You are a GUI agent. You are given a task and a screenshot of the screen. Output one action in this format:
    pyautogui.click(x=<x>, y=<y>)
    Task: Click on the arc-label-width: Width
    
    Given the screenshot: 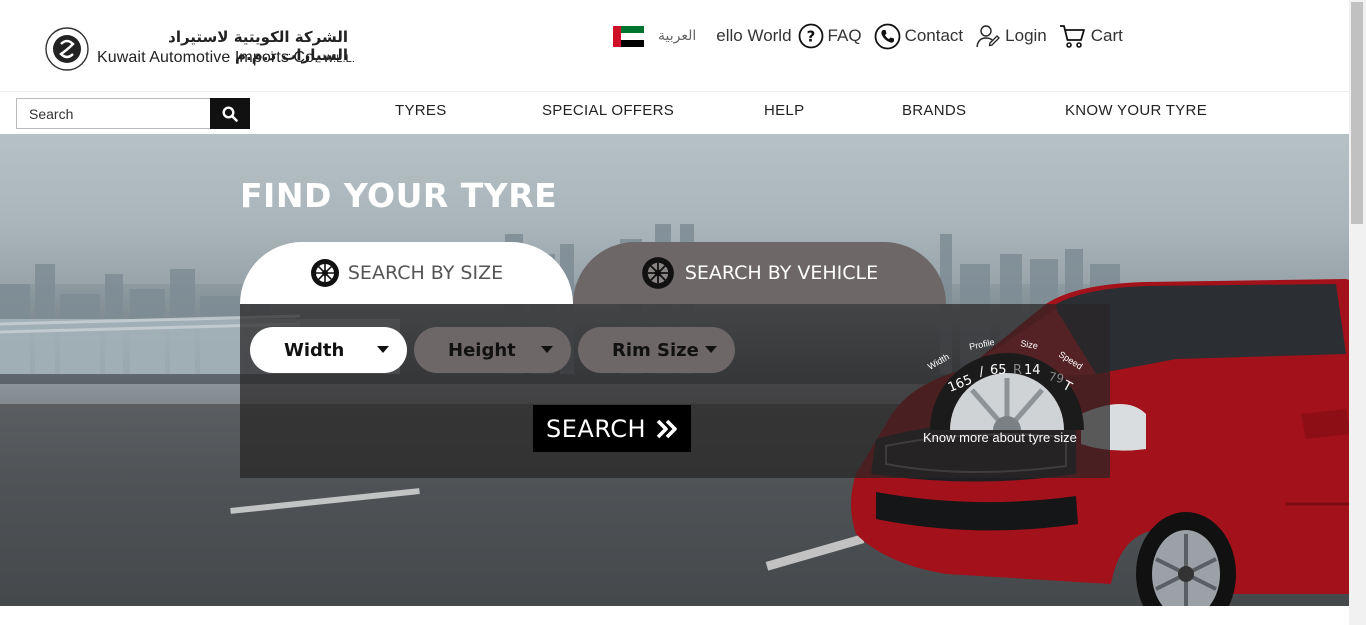 What is the action you would take?
    pyautogui.click(x=938, y=362)
    